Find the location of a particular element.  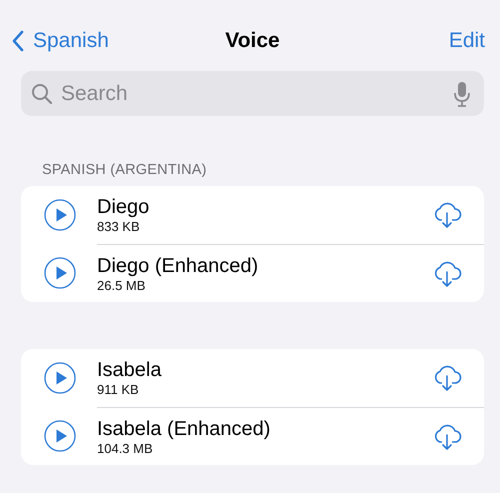

search-field: Search is located at coordinates (252, 93).